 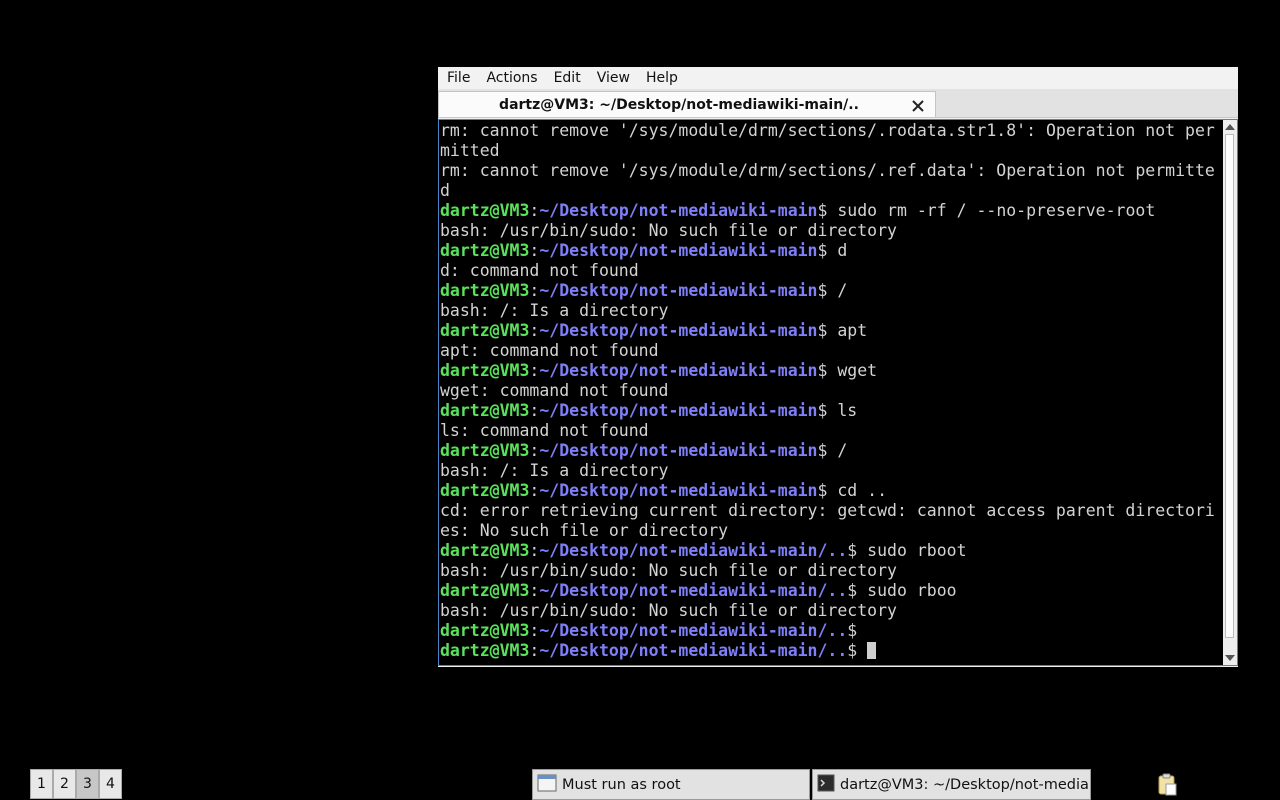 What do you see at coordinates (470, 150) in the screenshot?
I see `output-text: mitted` at bounding box center [470, 150].